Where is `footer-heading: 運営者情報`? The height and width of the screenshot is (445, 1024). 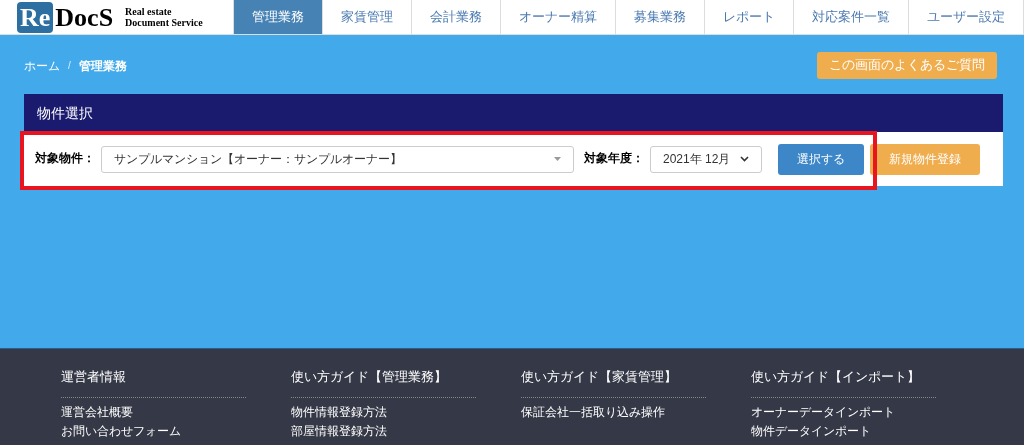
footer-heading: 運営者情報 is located at coordinates (94, 377).